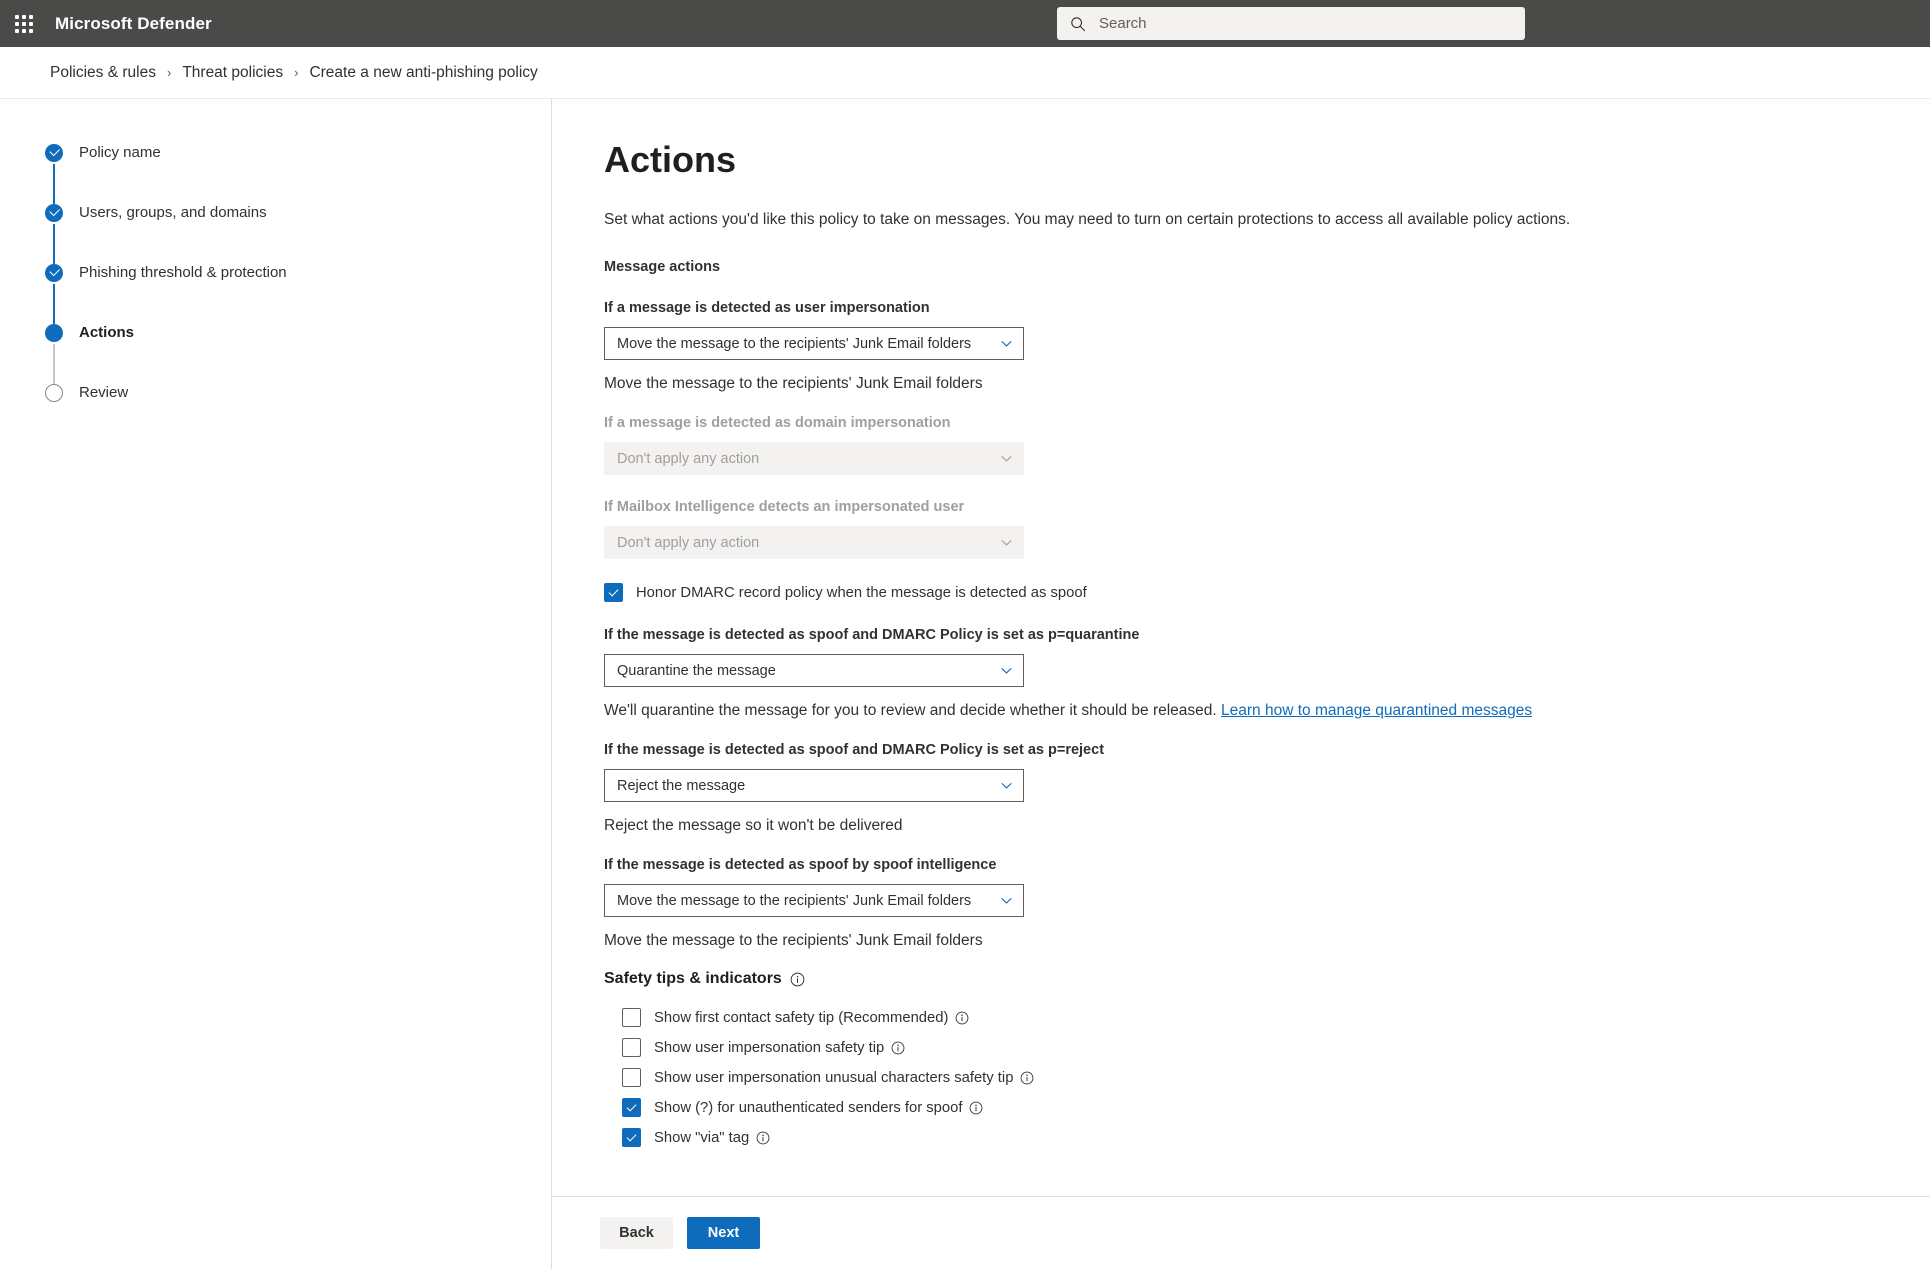  Describe the element at coordinates (670, 159) in the screenshot. I see `page-title: Actions` at that location.